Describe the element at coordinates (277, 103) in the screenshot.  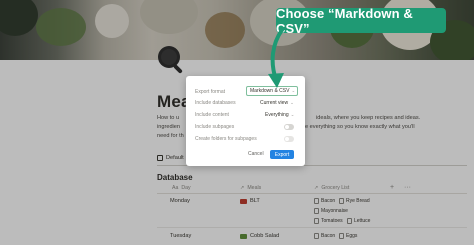
I see `include-databases-select: Current view ⌄` at that location.